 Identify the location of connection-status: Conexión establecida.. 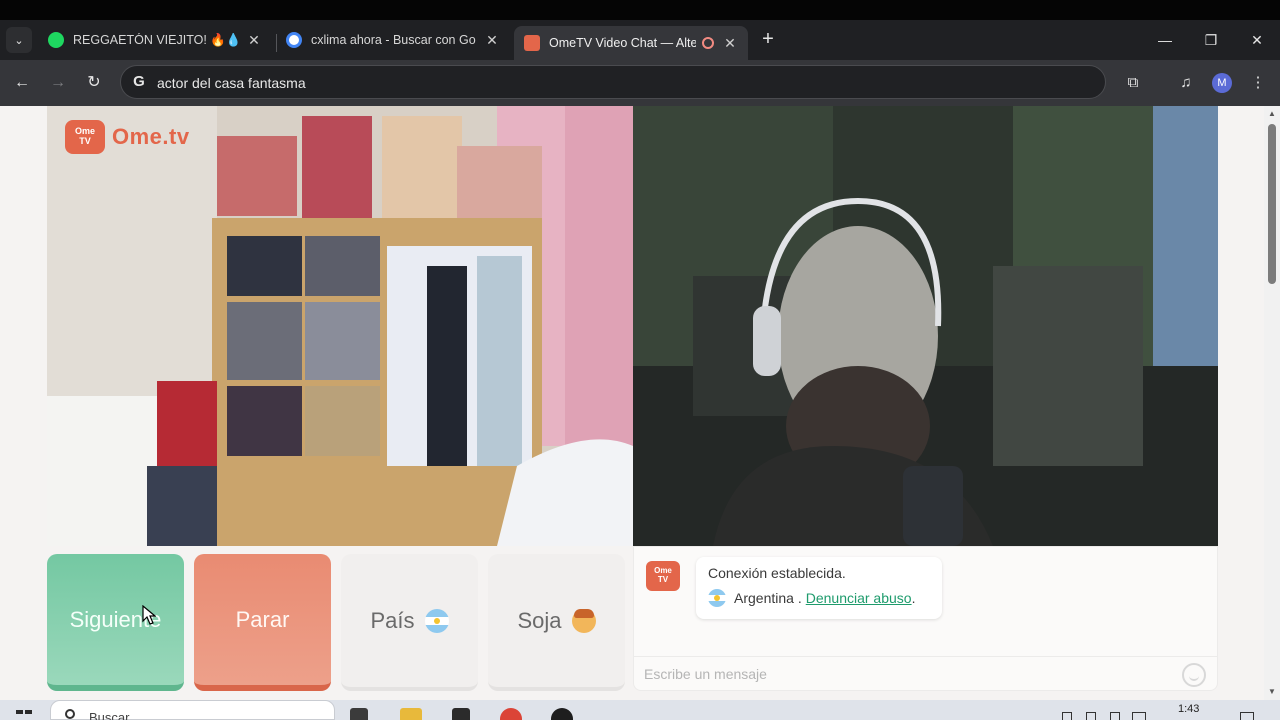
(777, 573).